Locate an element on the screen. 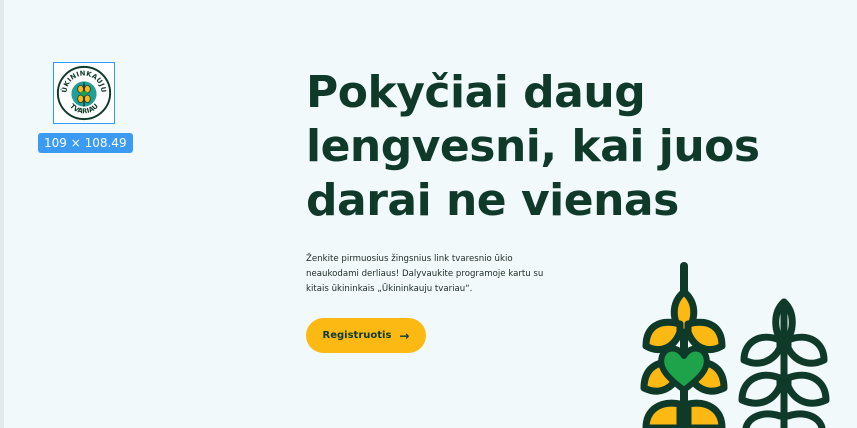 The height and width of the screenshot is (428, 857). logo-selection-frame: ŪKININKAUJU TVARIAU is located at coordinates (84, 93).